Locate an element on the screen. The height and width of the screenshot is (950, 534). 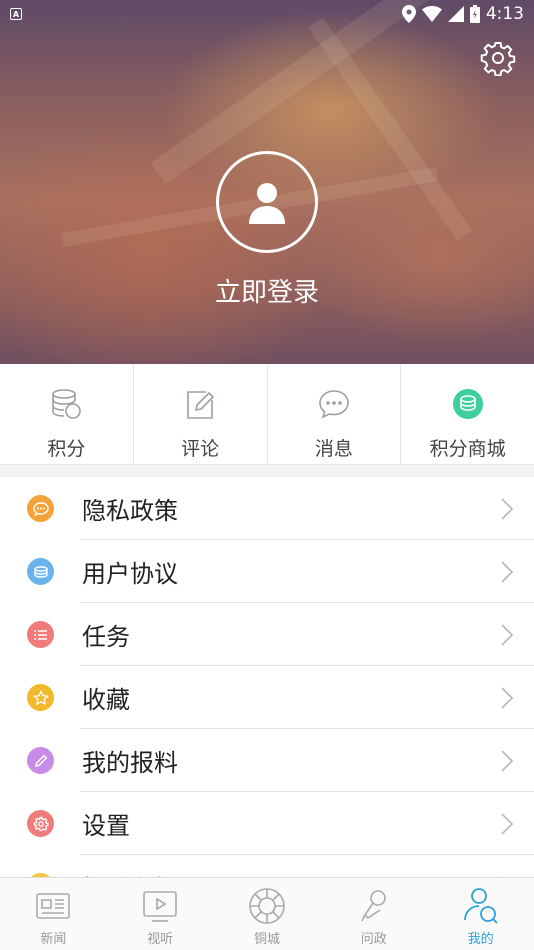
tab-video: 视听 is located at coordinates (160, 914).